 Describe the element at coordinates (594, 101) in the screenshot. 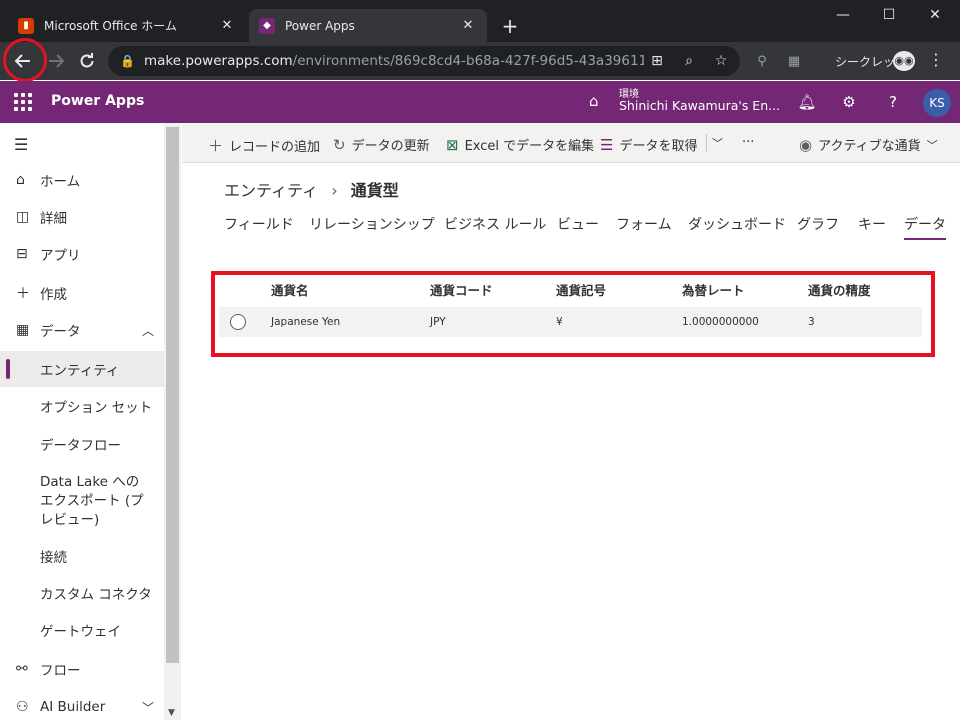

I see `globe-icon: ⌂` at that location.